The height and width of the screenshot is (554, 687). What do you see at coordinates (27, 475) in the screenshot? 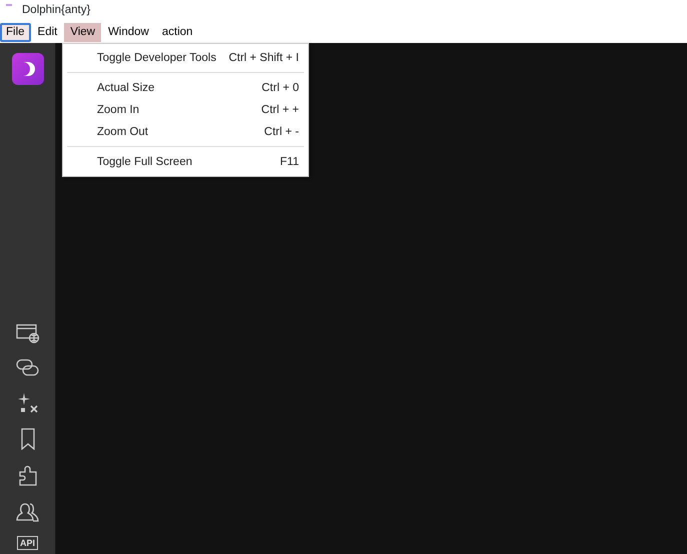
I see `puzzle-icon` at bounding box center [27, 475].